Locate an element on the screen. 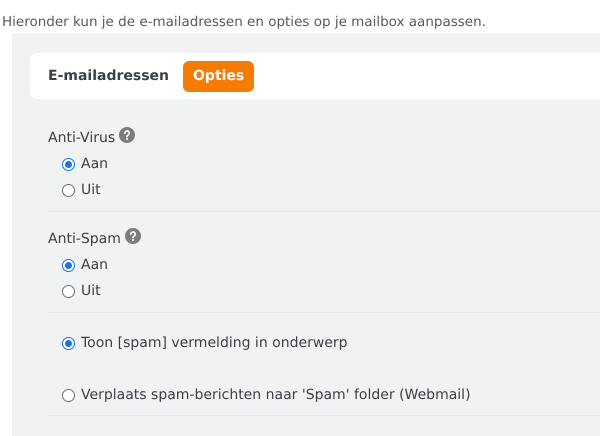 The image size is (600, 436). tab: E-mailadressen is located at coordinates (109, 76).